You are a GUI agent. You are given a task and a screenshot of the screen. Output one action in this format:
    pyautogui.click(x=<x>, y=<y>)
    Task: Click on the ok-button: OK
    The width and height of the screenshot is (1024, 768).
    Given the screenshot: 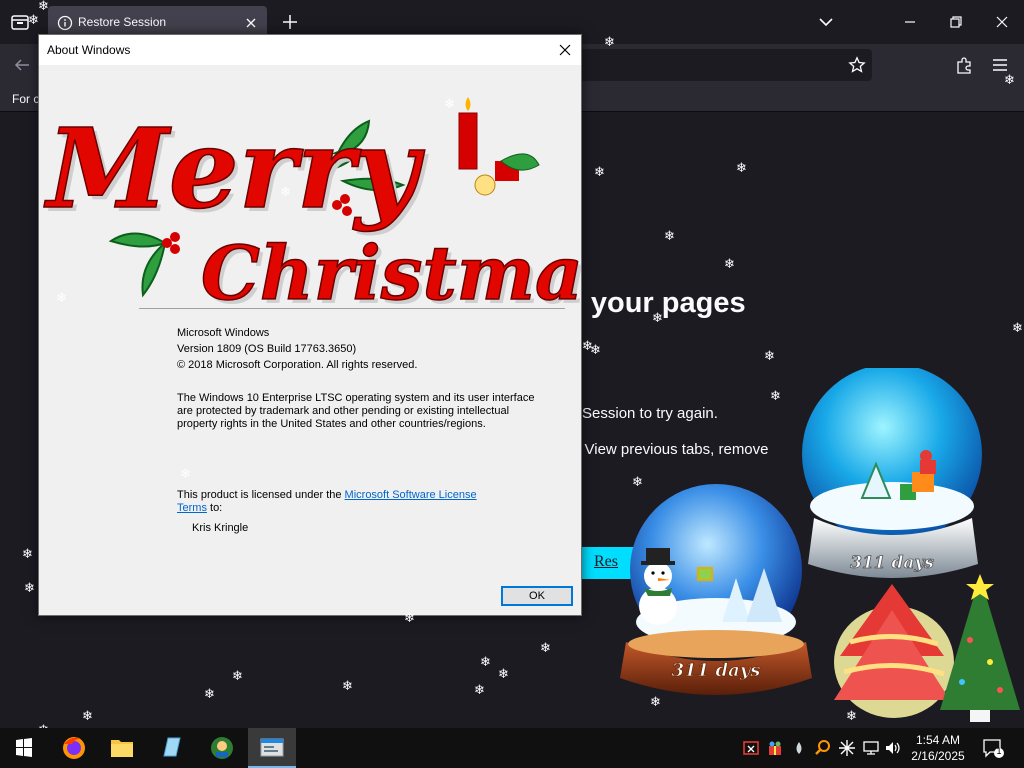 What is the action you would take?
    pyautogui.click(x=537, y=596)
    